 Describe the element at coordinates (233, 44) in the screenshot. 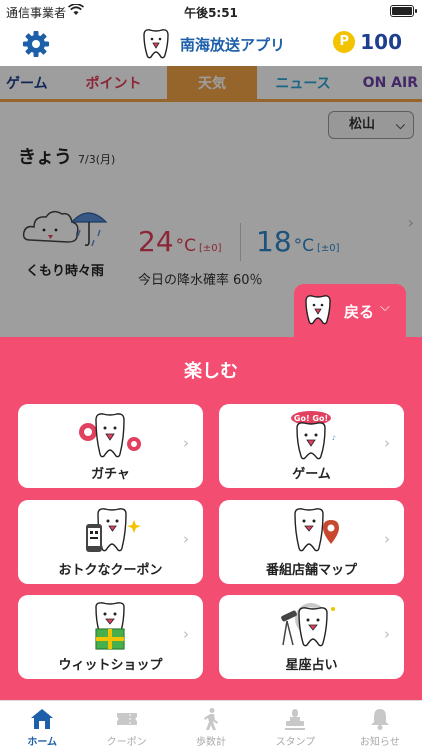

I see `app-name: 南海放送アプリ` at that location.